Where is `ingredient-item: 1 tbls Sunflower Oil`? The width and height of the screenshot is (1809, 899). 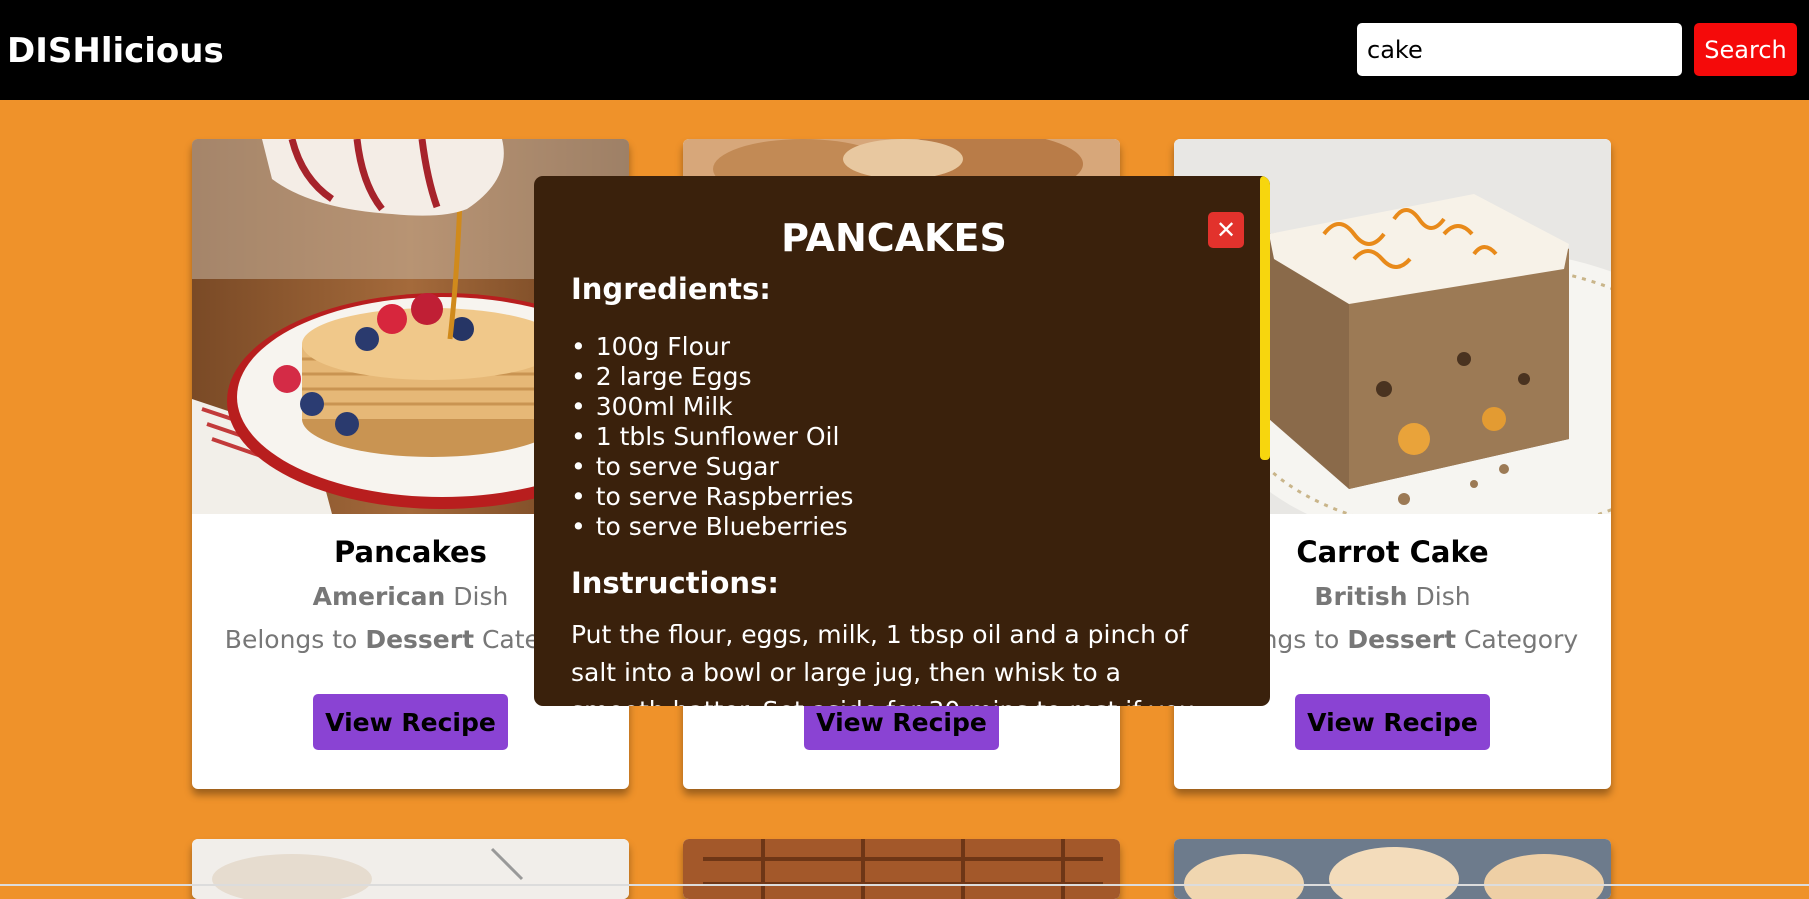 ingredient-item: 1 tbls Sunflower Oil is located at coordinates (712, 437).